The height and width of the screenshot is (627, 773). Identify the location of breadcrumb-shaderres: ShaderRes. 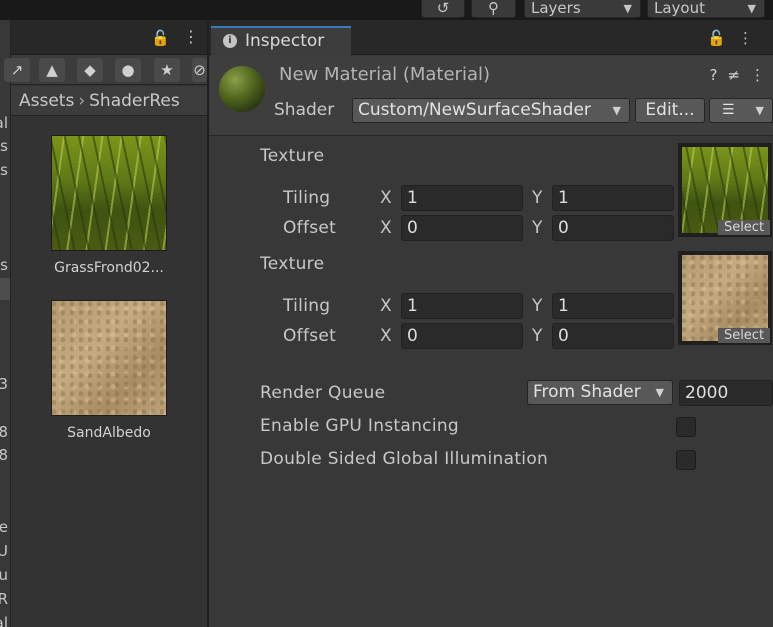
(134, 101).